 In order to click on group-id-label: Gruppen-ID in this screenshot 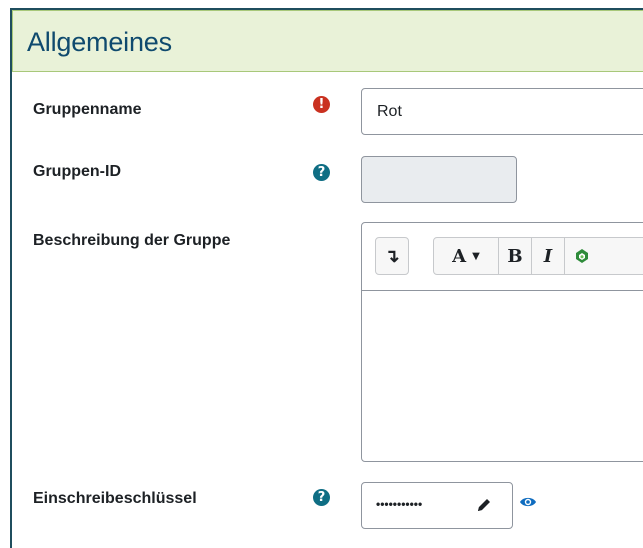, I will do `click(77, 171)`.